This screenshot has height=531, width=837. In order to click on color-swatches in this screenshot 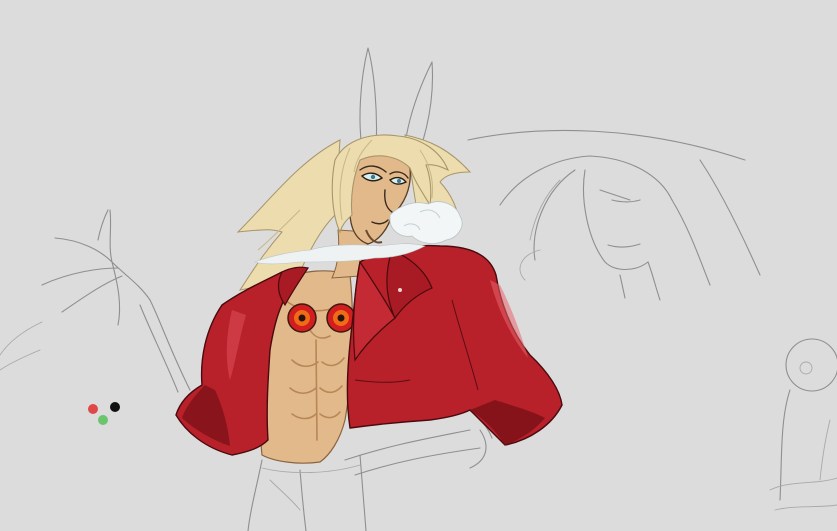, I will do `click(104, 415)`.